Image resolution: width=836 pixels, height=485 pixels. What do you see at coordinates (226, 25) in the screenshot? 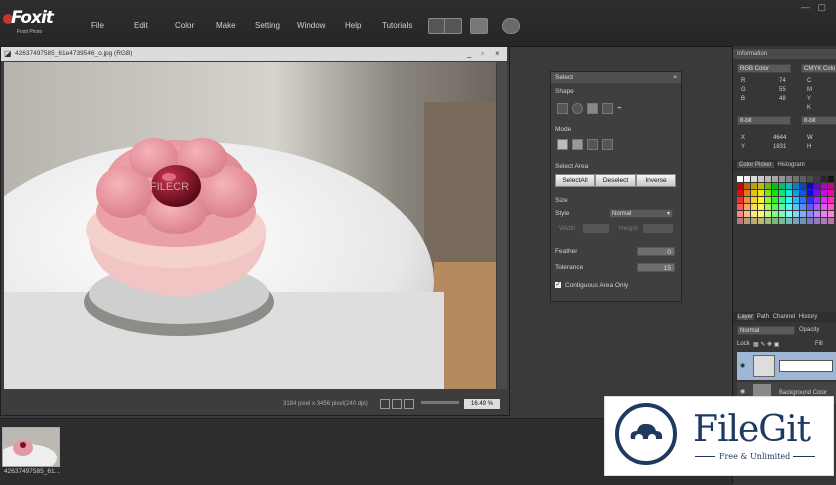
I see `menu-make: Make` at bounding box center [226, 25].